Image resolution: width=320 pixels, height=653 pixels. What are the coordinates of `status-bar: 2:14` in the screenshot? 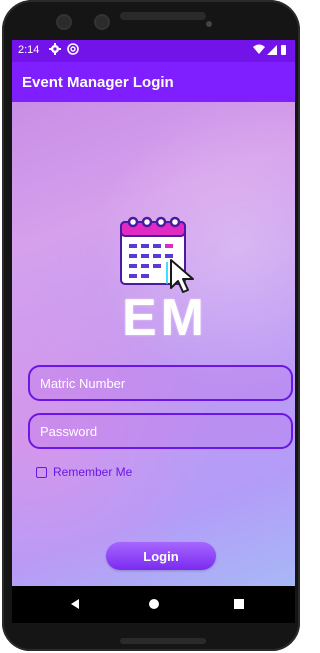 It's located at (153, 51).